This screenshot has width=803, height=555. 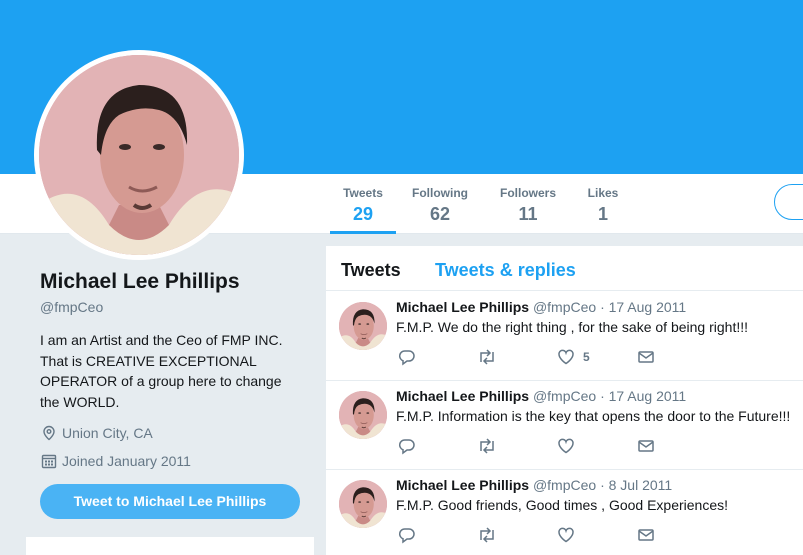 I want to click on stat-following: Following 62, so click(x=440, y=210).